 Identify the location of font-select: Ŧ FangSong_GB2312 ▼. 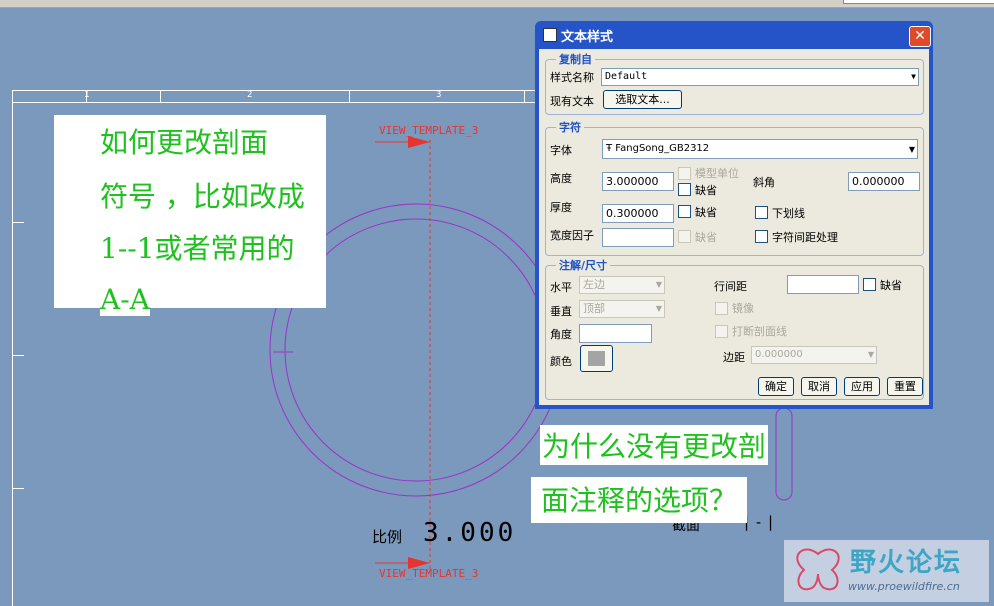
(760, 149).